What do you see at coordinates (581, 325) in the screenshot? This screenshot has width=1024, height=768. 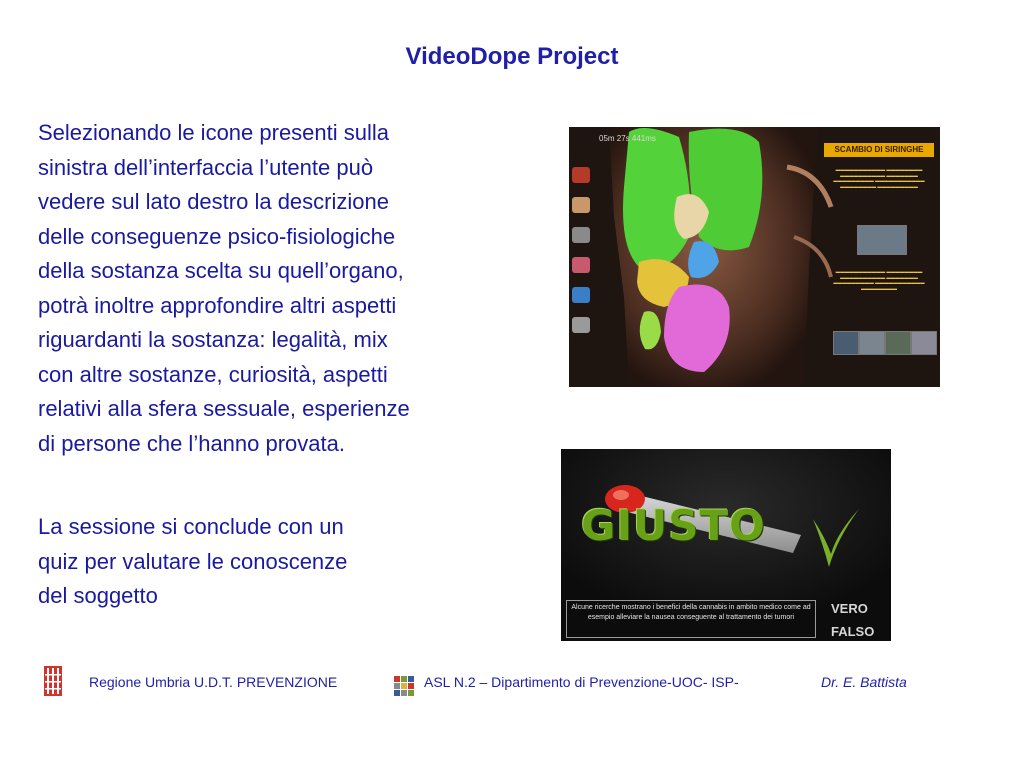 I see `stomach-icon` at bounding box center [581, 325].